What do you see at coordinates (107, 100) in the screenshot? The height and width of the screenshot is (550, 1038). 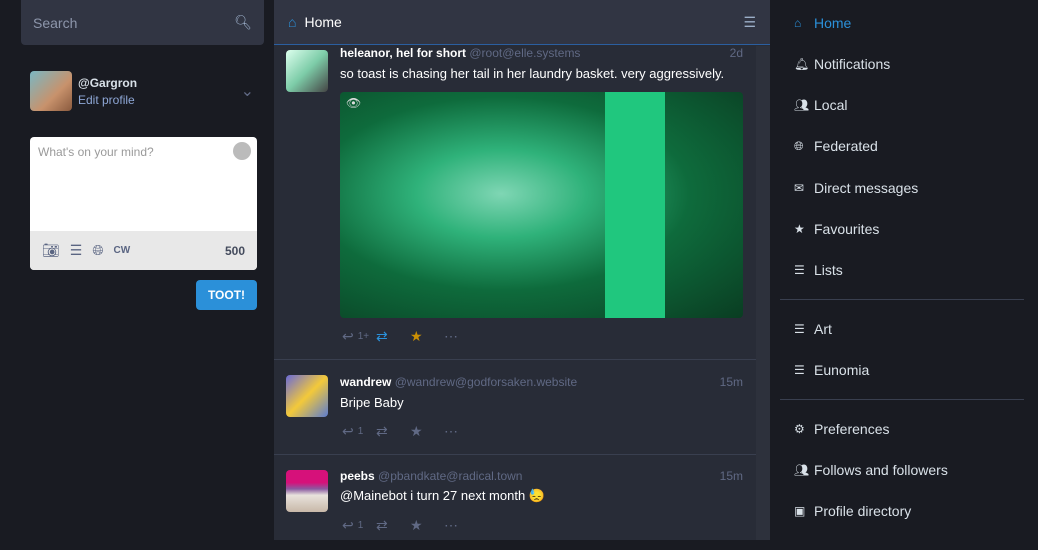 I see `edit-profile-link: Edit profile` at bounding box center [107, 100].